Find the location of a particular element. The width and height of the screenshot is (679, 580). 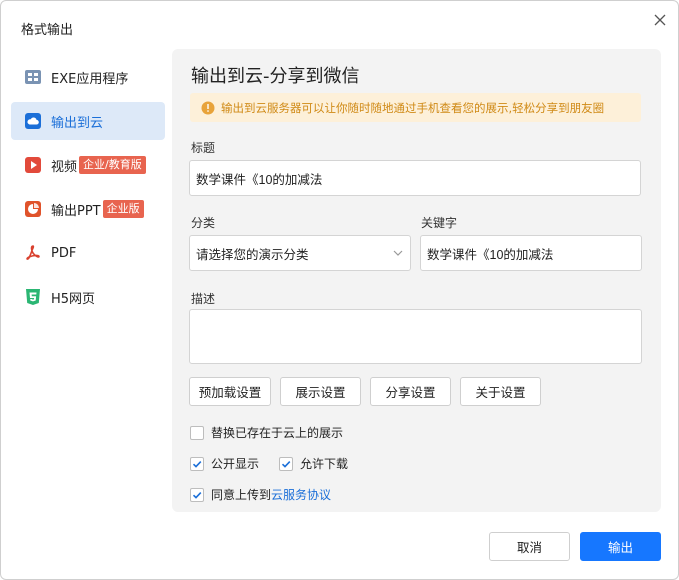

description-textarea is located at coordinates (415, 336).